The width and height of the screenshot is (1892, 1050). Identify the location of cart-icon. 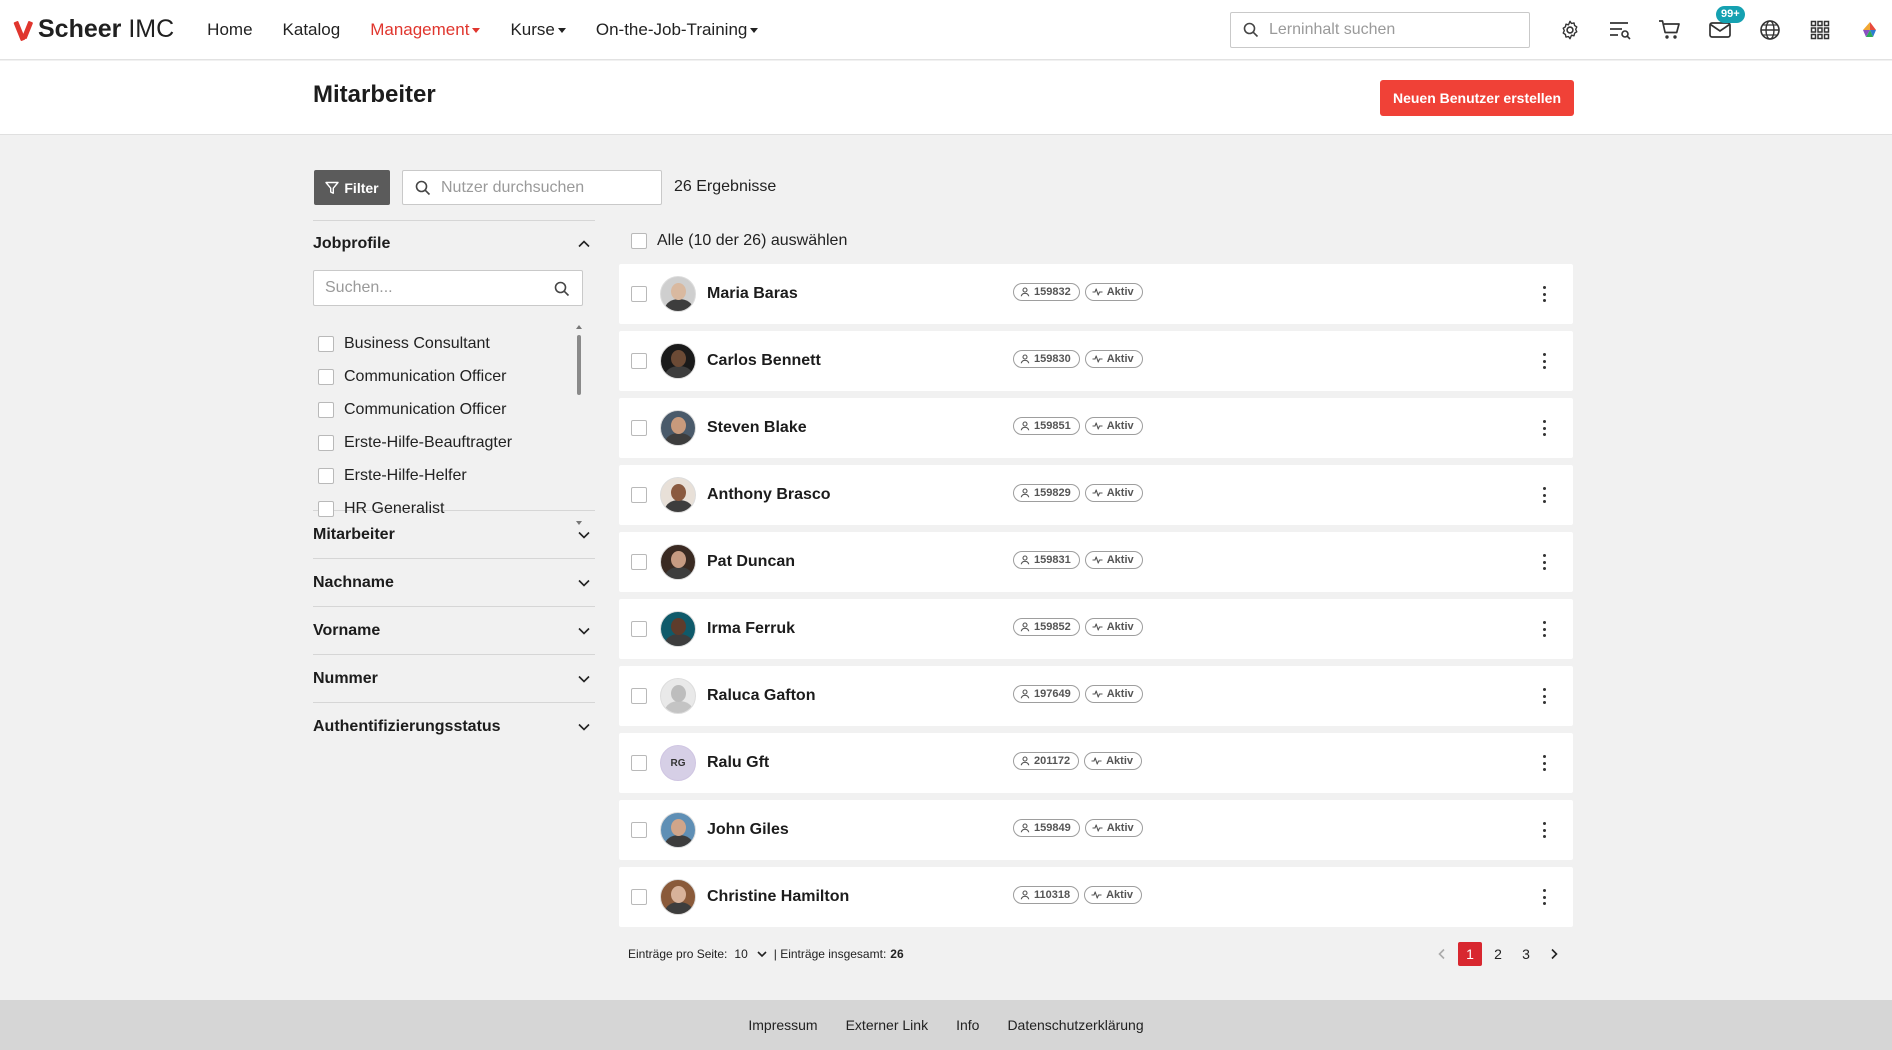
(1670, 30).